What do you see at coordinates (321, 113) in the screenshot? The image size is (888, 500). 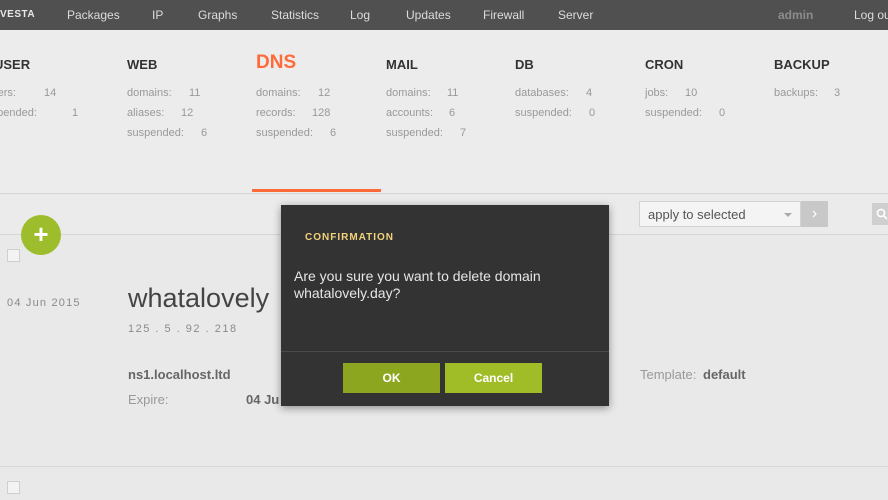 I see `stat-value: 128` at bounding box center [321, 113].